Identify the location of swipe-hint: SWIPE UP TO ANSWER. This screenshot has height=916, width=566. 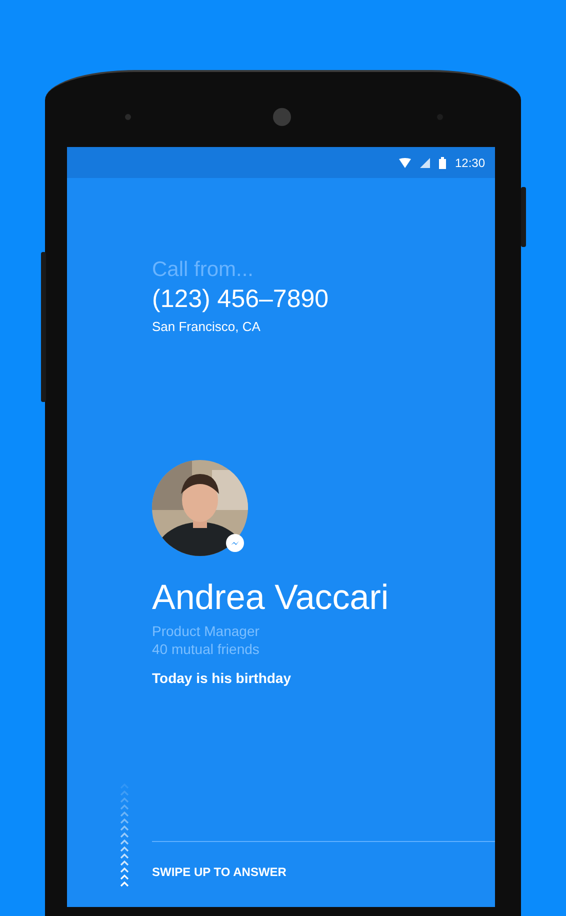
(220, 872).